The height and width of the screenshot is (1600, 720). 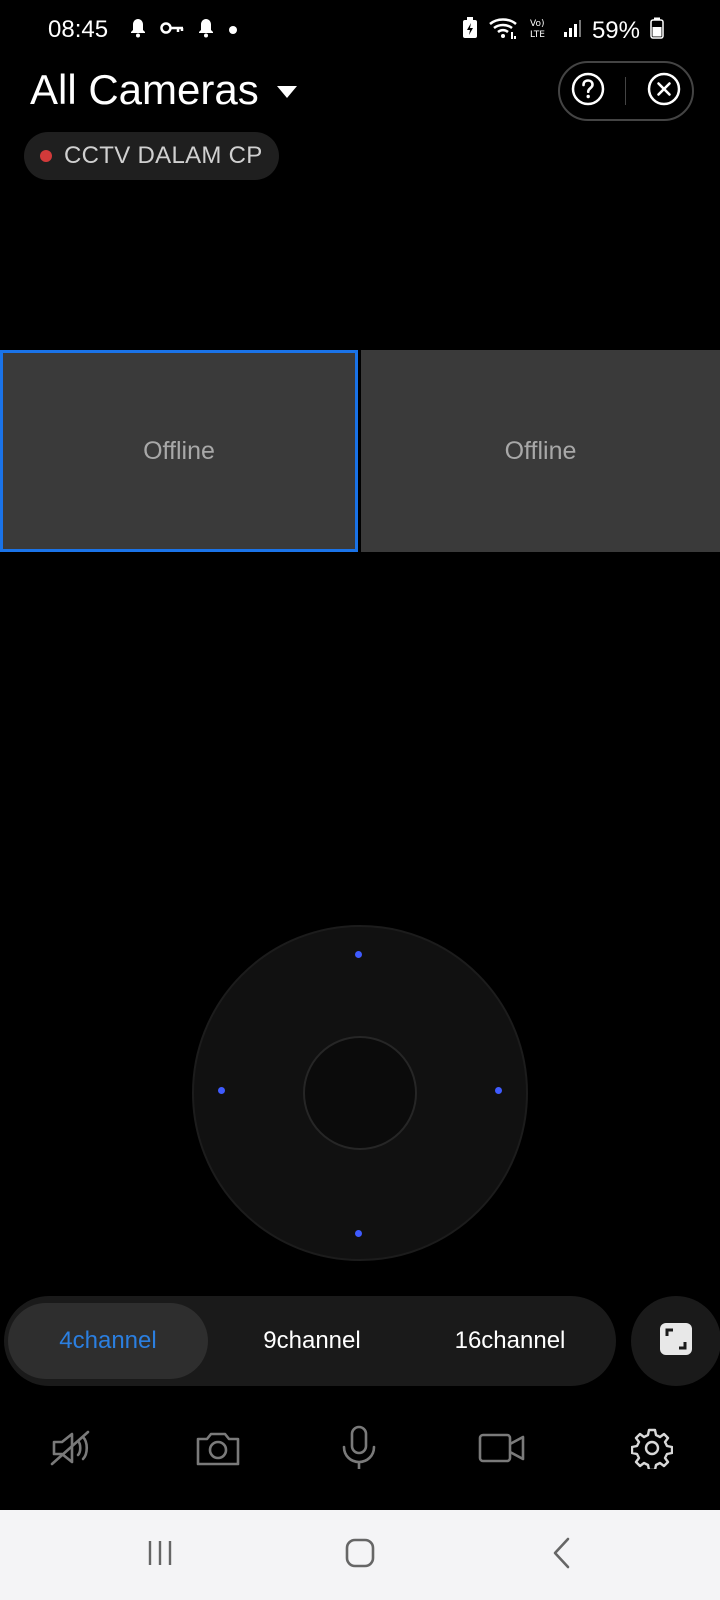 What do you see at coordinates (144, 89) in the screenshot?
I see `page-title: All Cameras` at bounding box center [144, 89].